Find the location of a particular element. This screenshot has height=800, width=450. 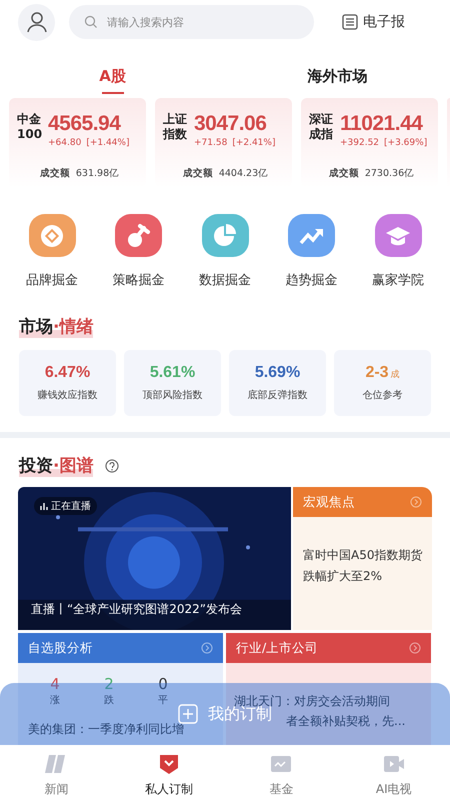

stock-count-label: 跌 is located at coordinates (109, 700).